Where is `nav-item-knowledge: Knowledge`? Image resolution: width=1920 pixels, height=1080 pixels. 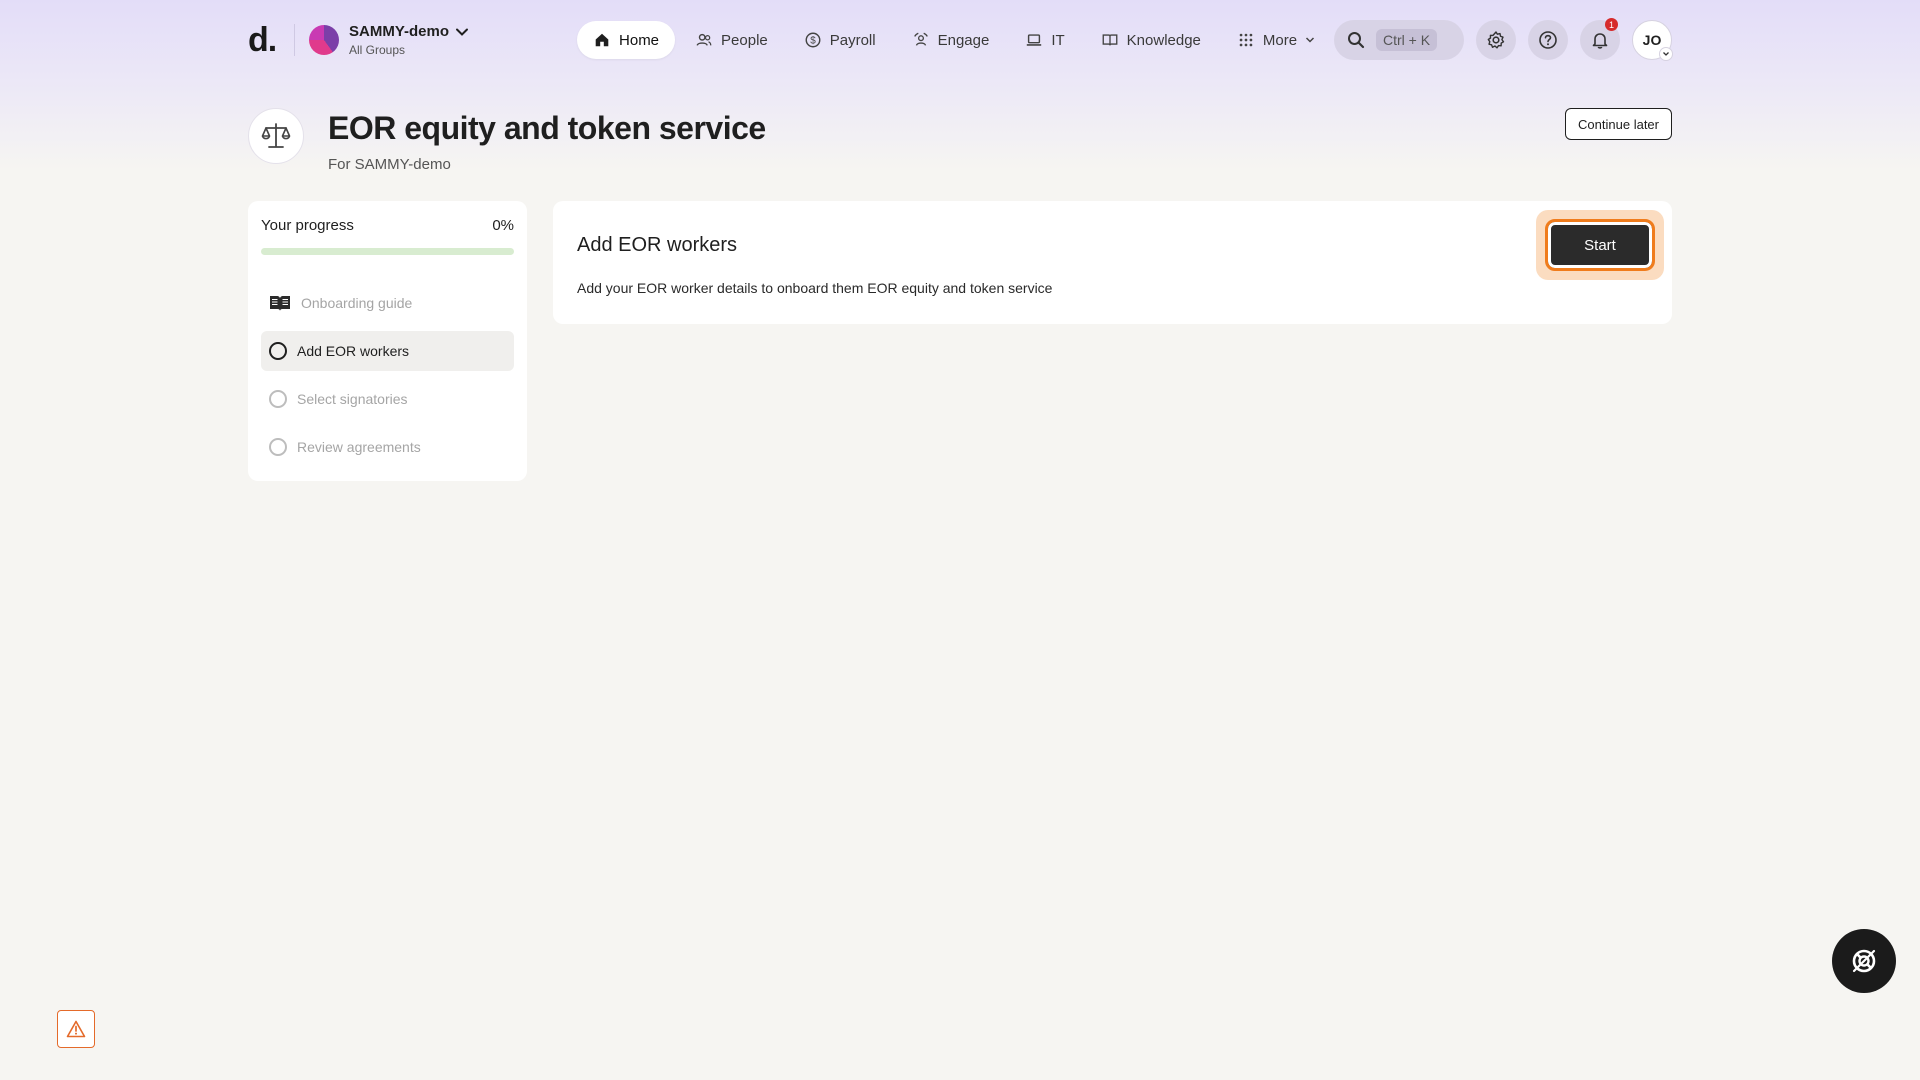 nav-item-knowledge: Knowledge is located at coordinates (1151, 40).